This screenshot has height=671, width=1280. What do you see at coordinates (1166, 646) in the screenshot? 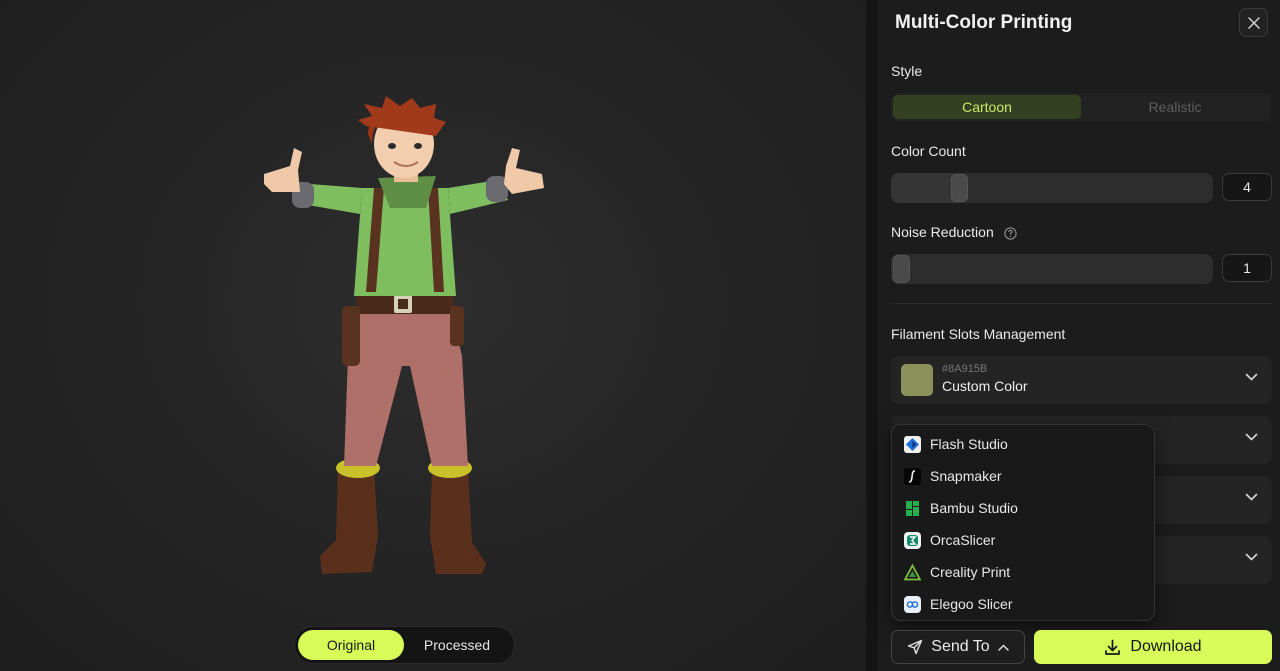
I see `download-label: Download` at bounding box center [1166, 646].